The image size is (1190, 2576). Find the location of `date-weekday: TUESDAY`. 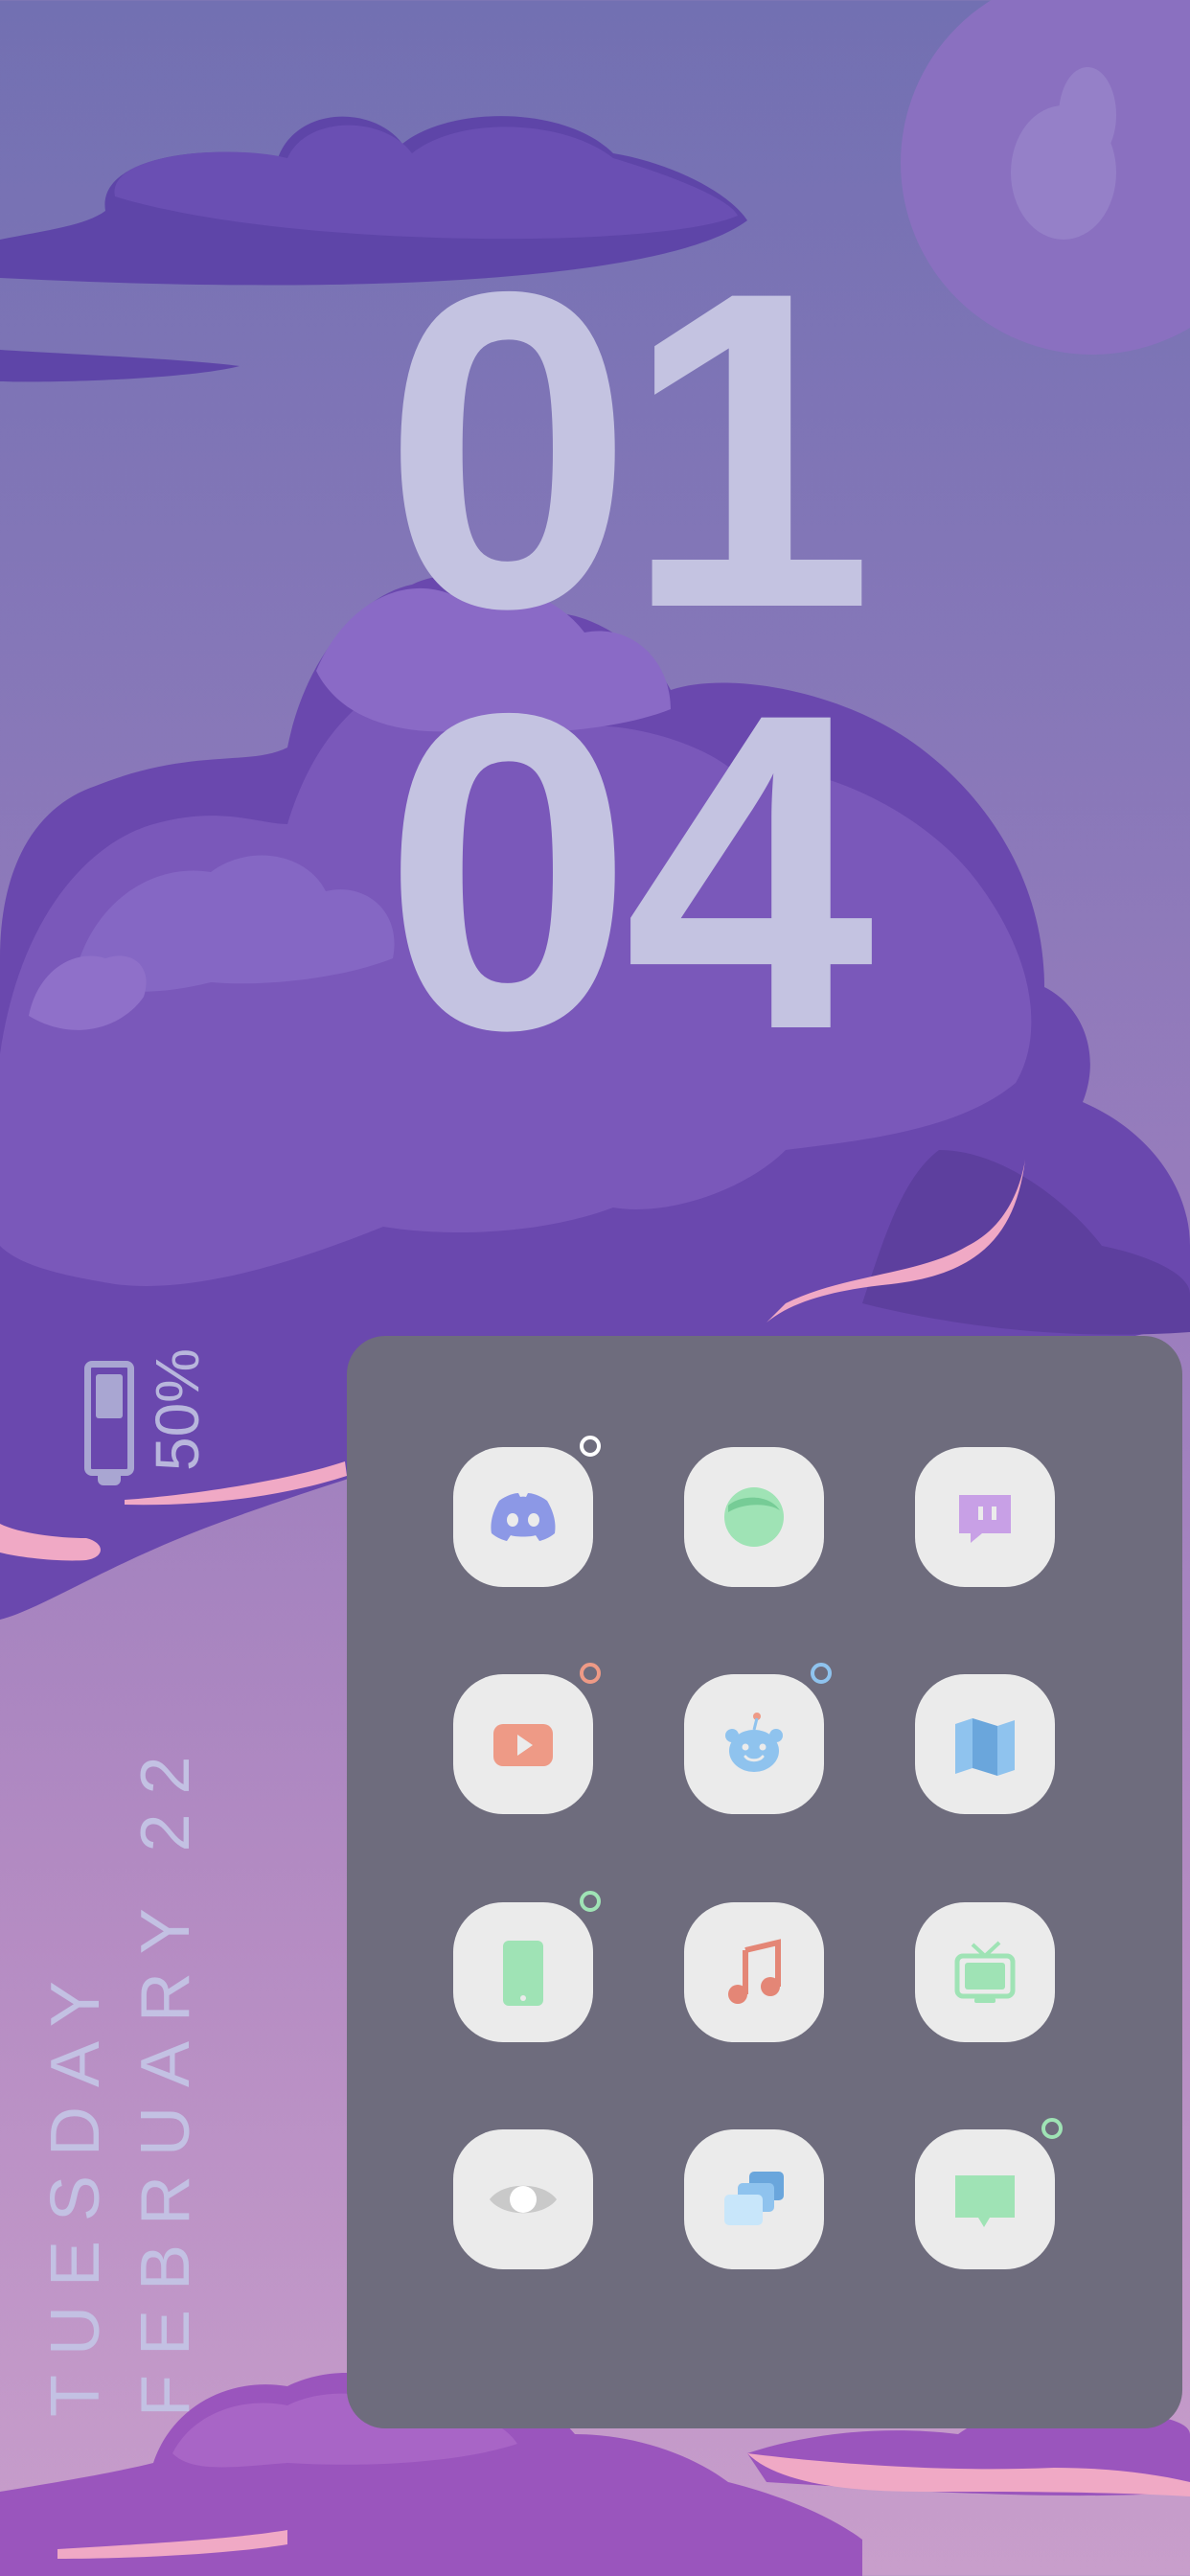

date-weekday: TUESDAY is located at coordinates (76, 2189).